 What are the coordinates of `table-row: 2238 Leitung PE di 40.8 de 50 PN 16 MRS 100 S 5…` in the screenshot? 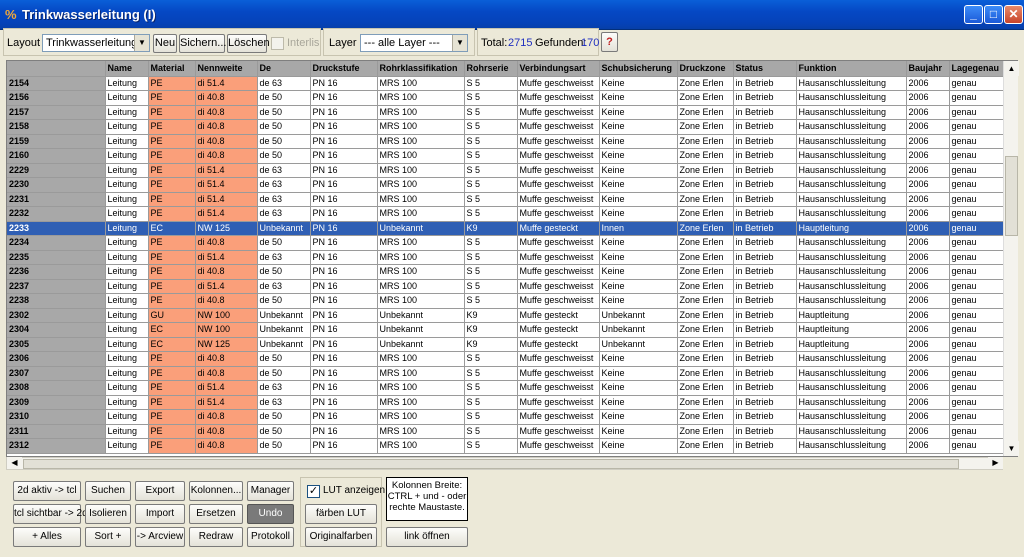 It's located at (512, 301).